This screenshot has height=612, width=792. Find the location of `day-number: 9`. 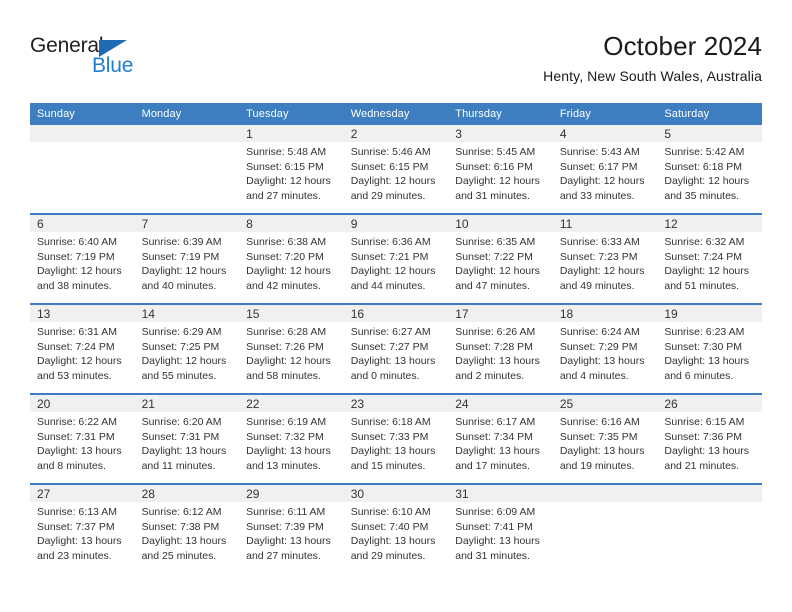

day-number: 9 is located at coordinates (396, 223).